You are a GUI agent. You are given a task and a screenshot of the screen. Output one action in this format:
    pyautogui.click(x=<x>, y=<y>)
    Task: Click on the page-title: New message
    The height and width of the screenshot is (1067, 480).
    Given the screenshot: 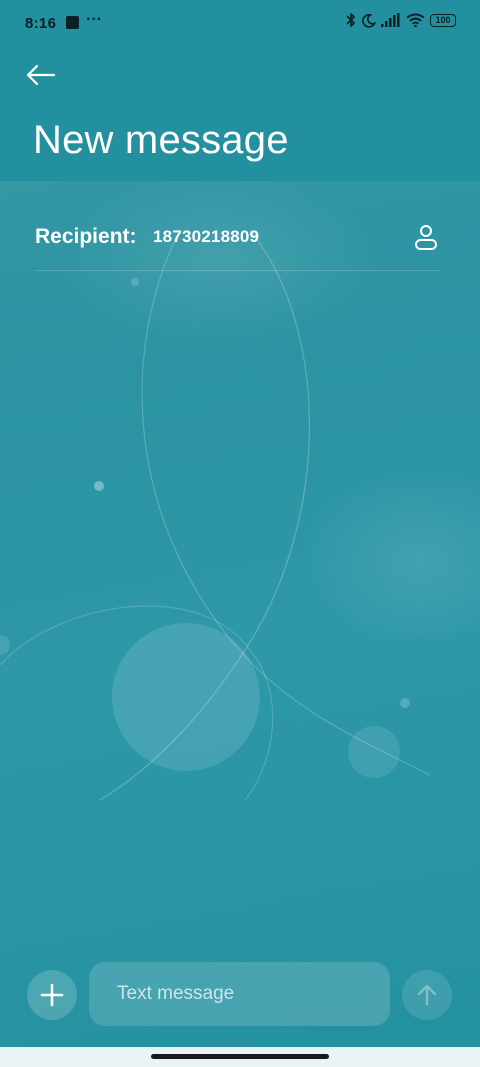 What is the action you would take?
    pyautogui.click(x=161, y=140)
    